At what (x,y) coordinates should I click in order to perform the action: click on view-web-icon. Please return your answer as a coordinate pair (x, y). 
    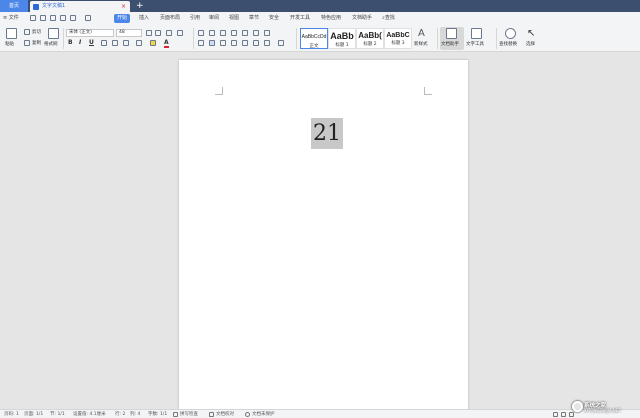
    Looking at the image, I should click on (563, 414).